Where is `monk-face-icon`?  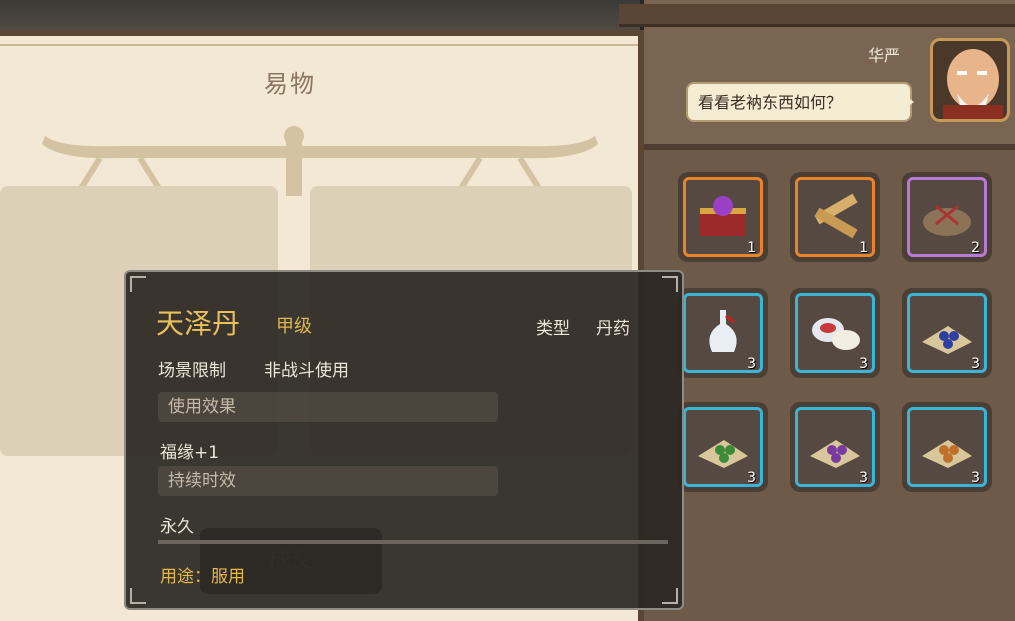
monk-face-icon is located at coordinates (973, 84).